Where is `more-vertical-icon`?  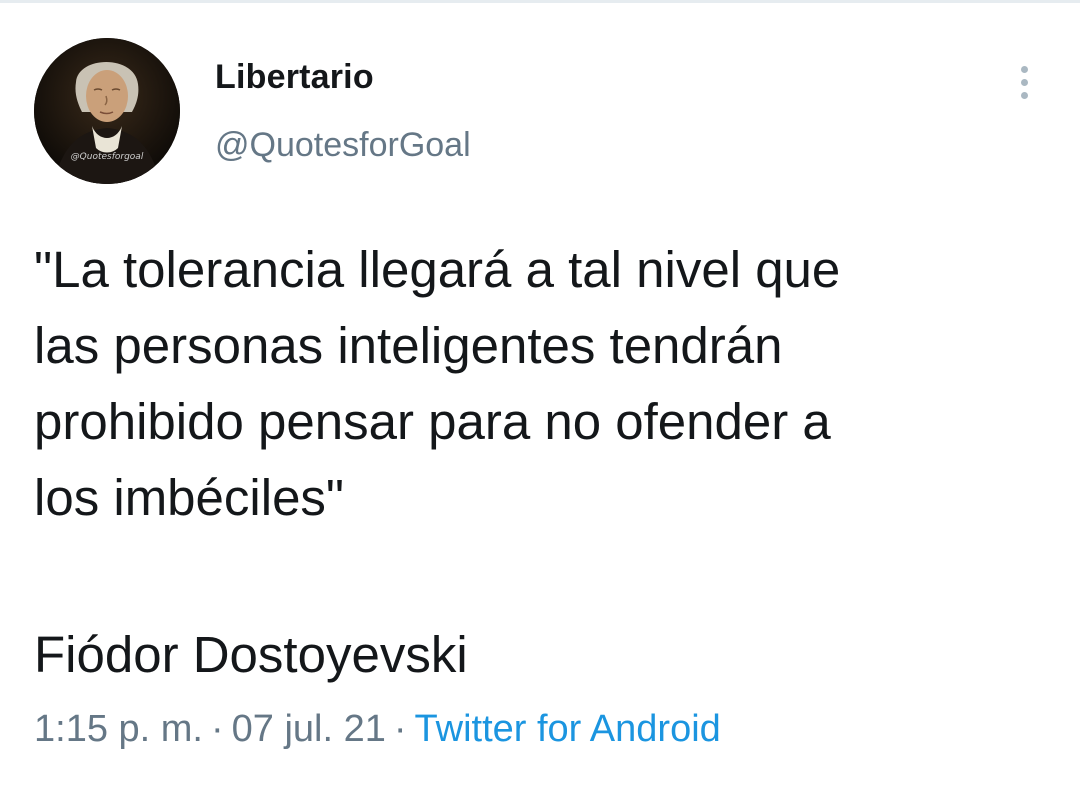
more-vertical-icon is located at coordinates (1024, 69).